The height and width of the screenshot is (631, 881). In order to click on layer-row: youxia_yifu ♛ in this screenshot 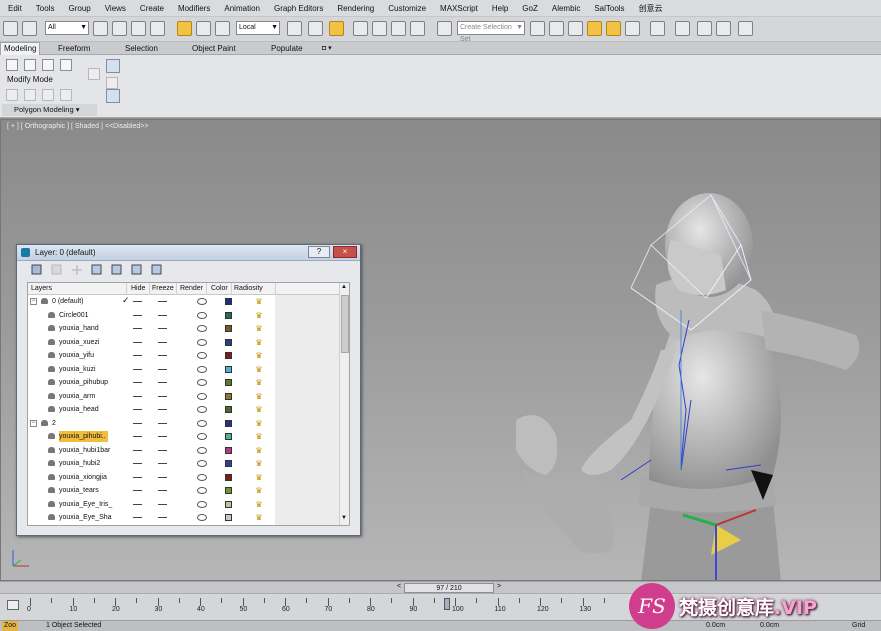, I will do `click(183, 356)`.